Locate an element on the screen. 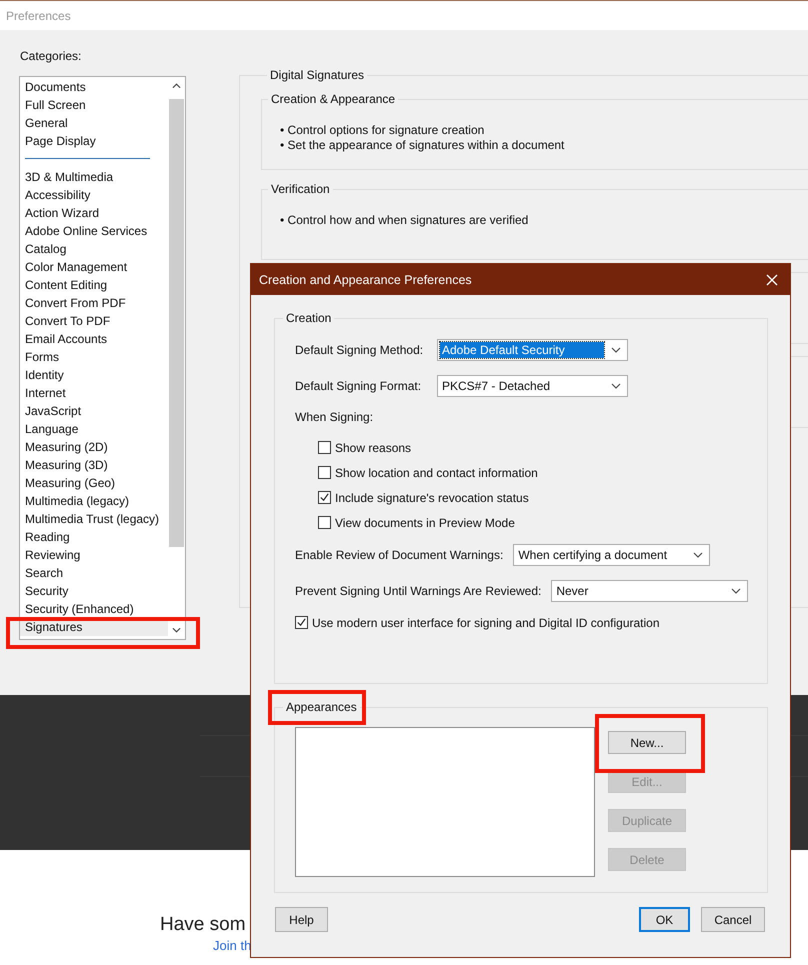  category-item: Full Screen is located at coordinates (94, 105).